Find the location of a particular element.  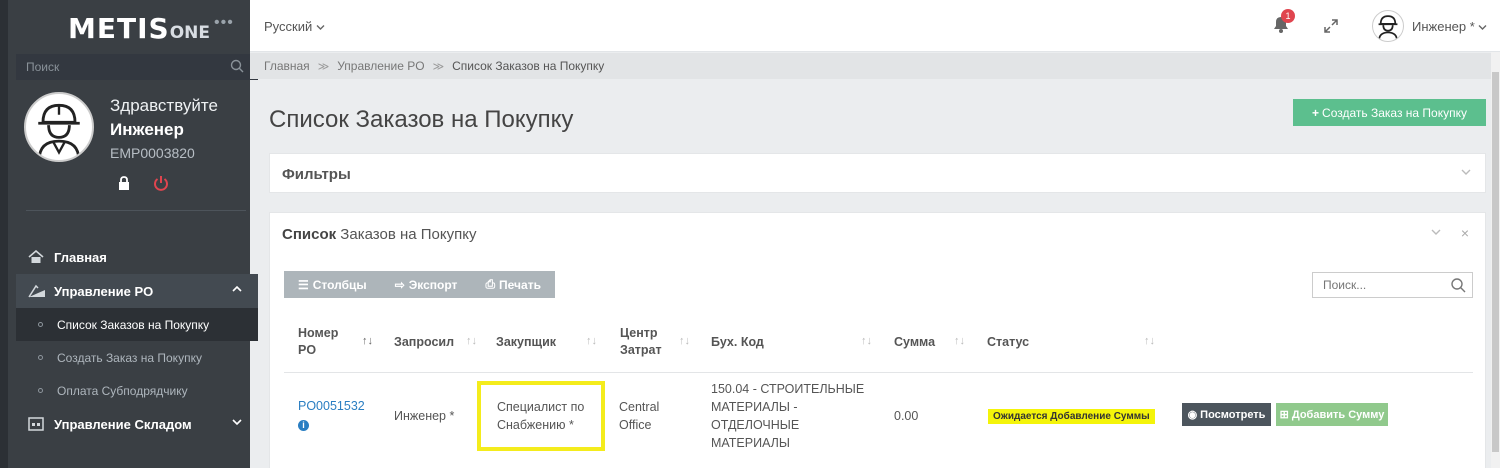

table-toolbar: ☰ Столбцы ⇨ Экспорт ⎙ Печать is located at coordinates (419, 284).